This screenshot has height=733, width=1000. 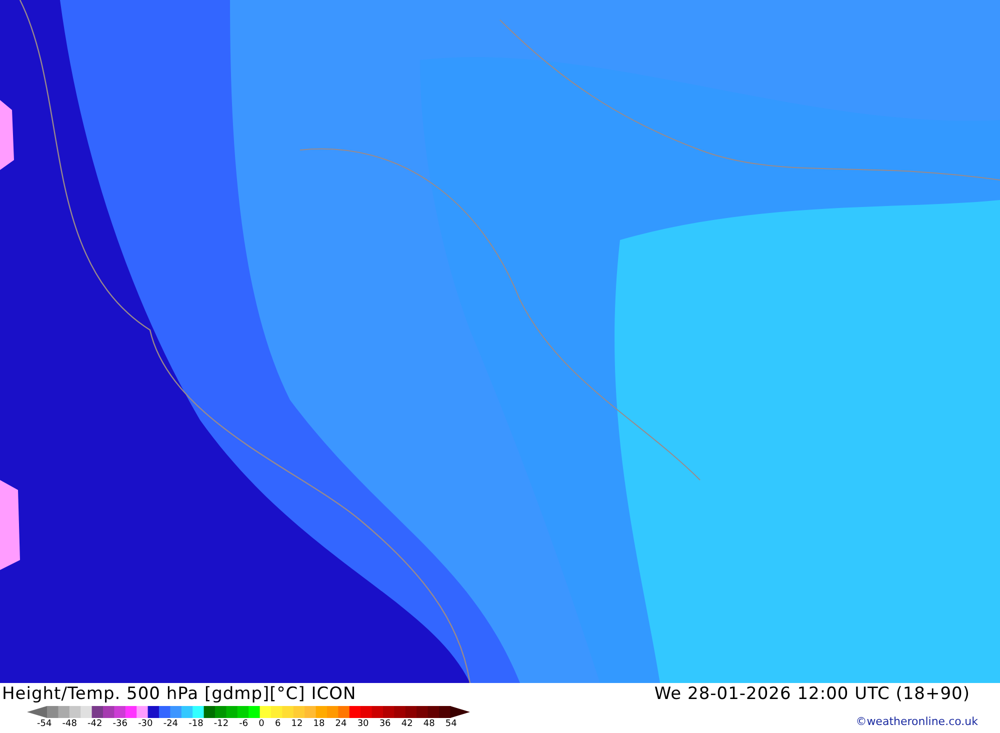 What do you see at coordinates (261, 724) in the screenshot?
I see `scale-label: 0` at bounding box center [261, 724].